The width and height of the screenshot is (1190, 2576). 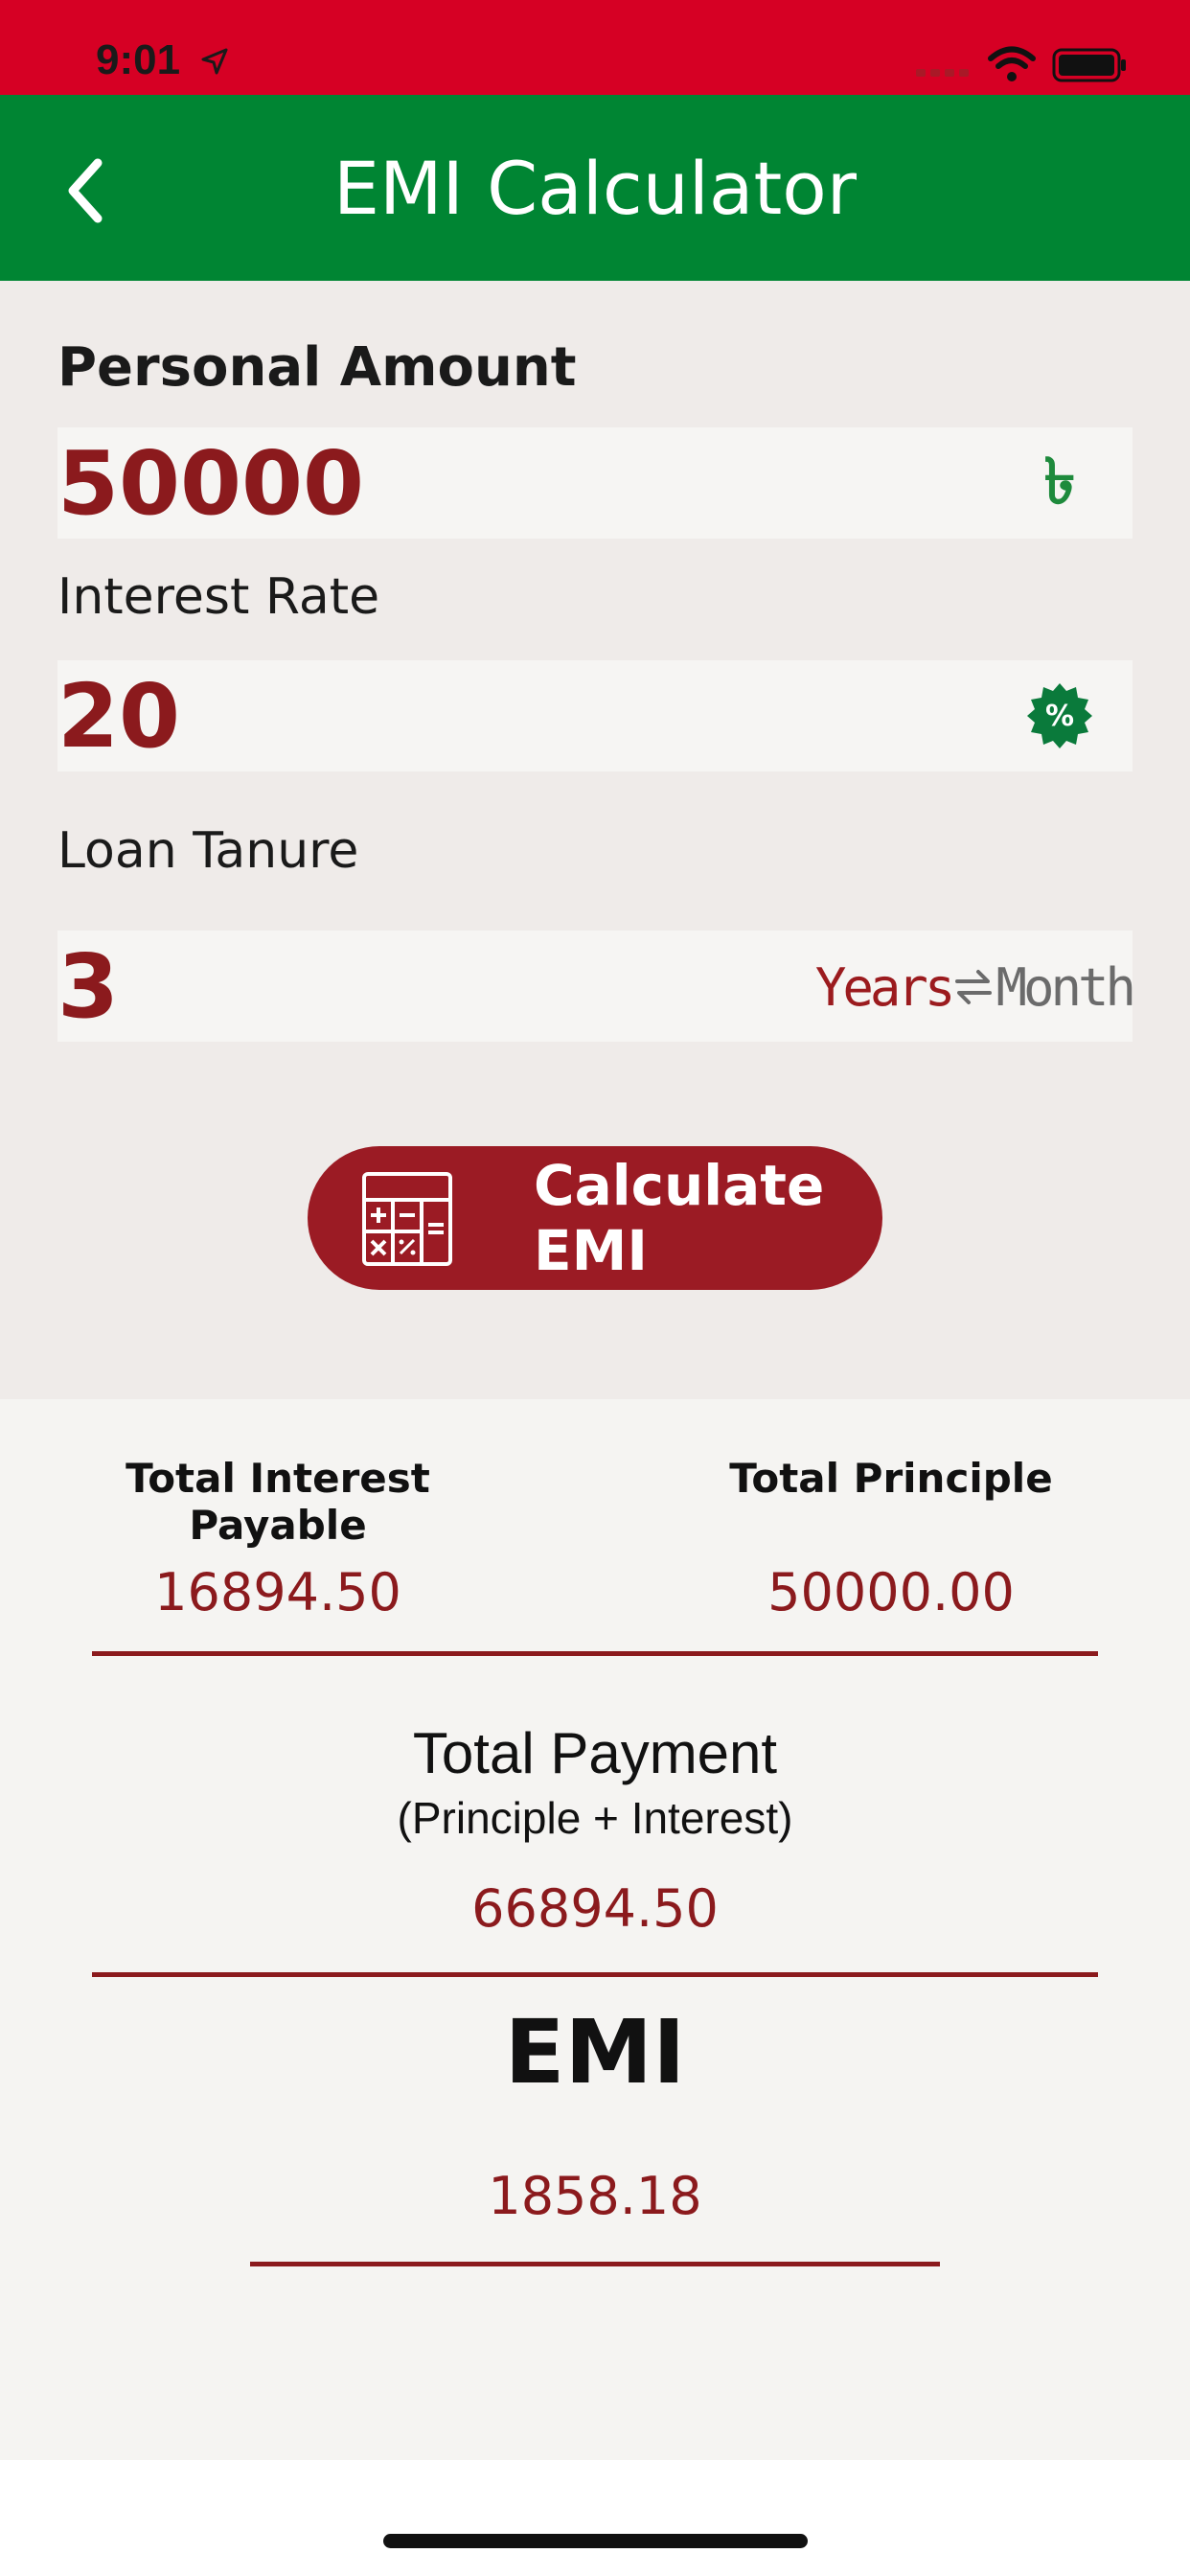 I want to click on total-payment-subtitle: (Principle + Interest), so click(x=595, y=1818).